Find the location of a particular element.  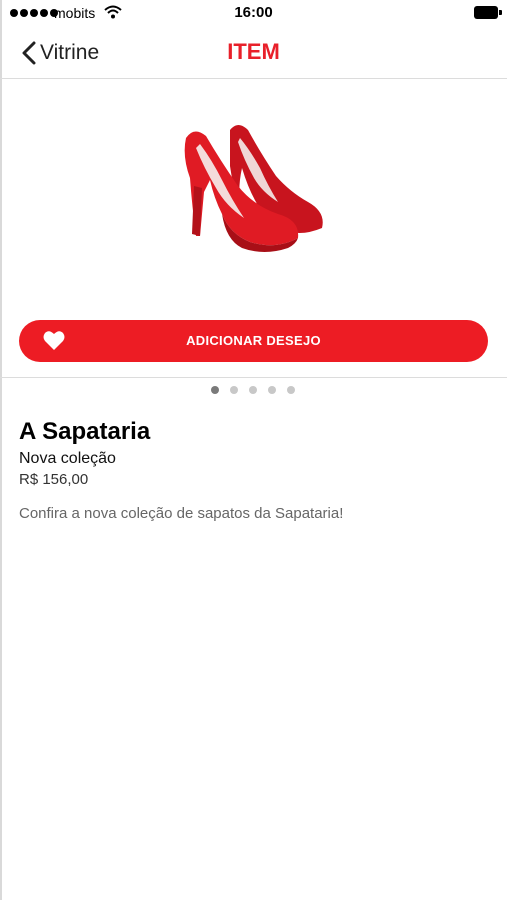

status-bar: mobits 16:00 is located at coordinates (253, 14).